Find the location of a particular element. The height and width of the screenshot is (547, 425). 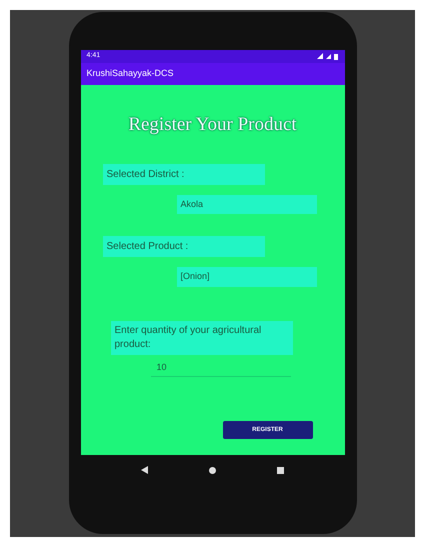

home-icon is located at coordinates (212, 470).